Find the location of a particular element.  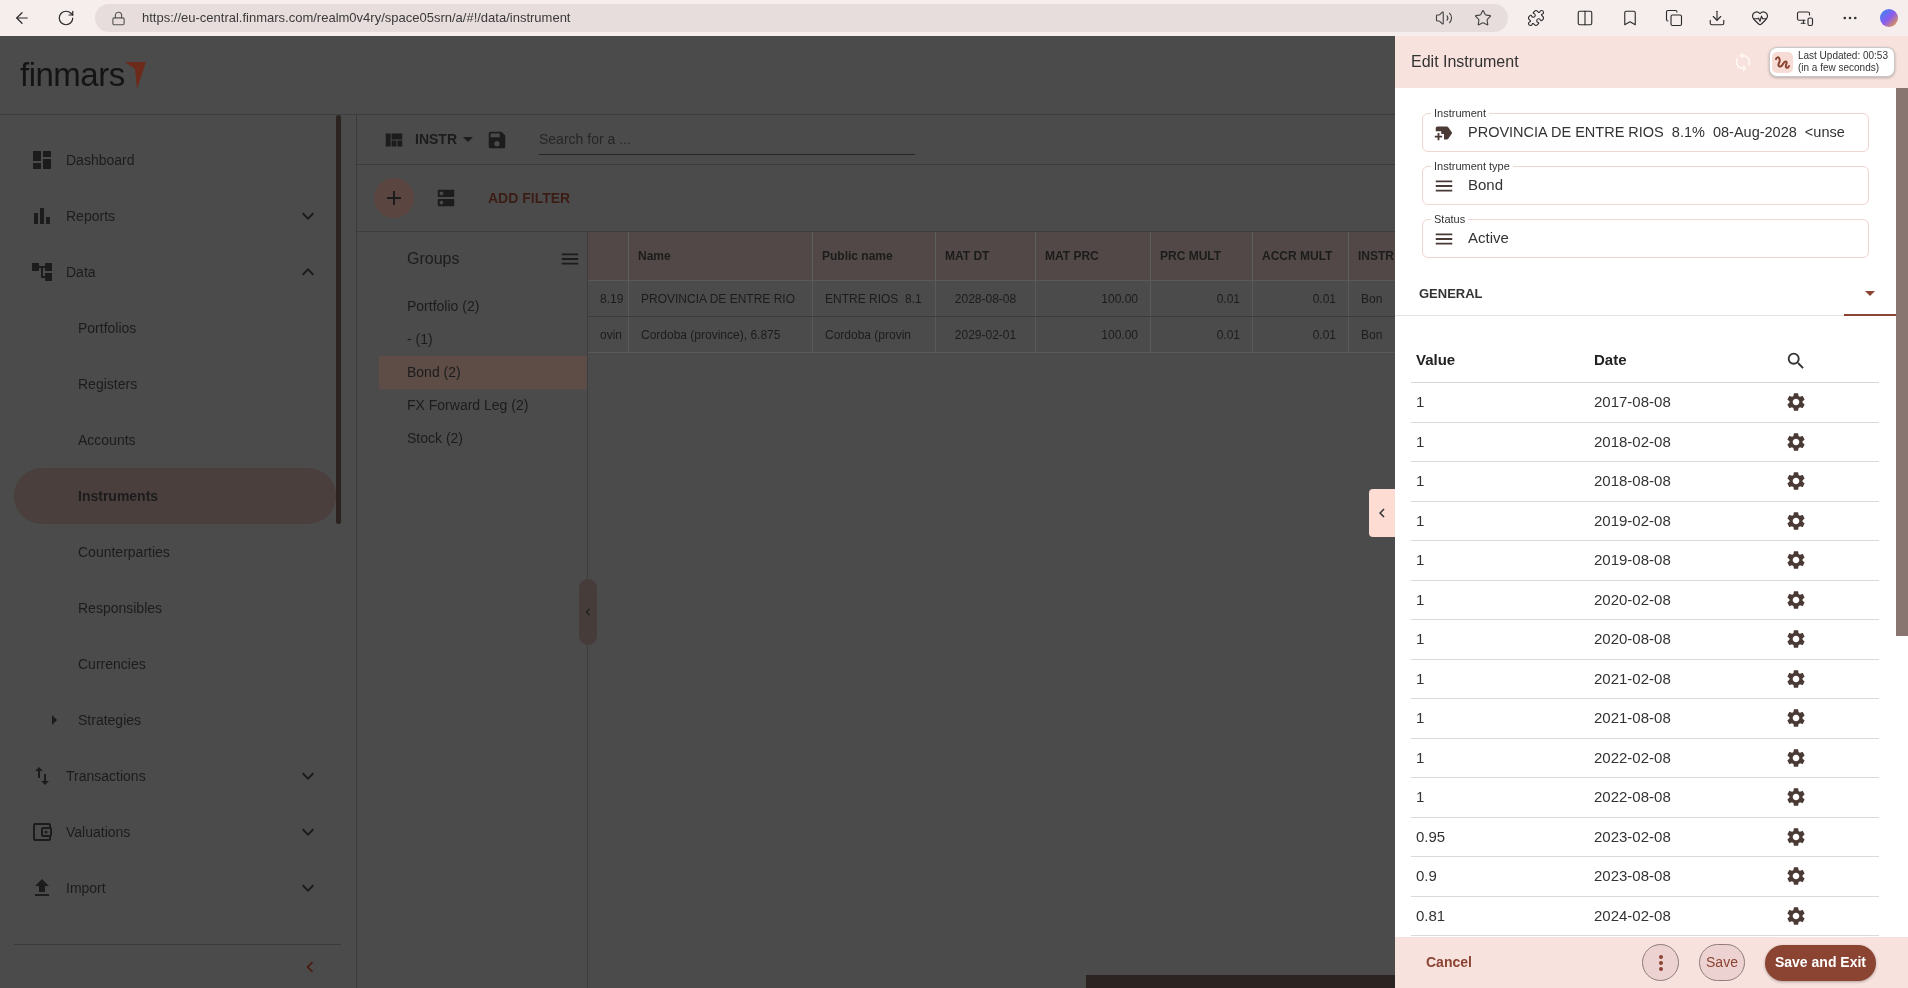

reload-icon is located at coordinates (66, 18).